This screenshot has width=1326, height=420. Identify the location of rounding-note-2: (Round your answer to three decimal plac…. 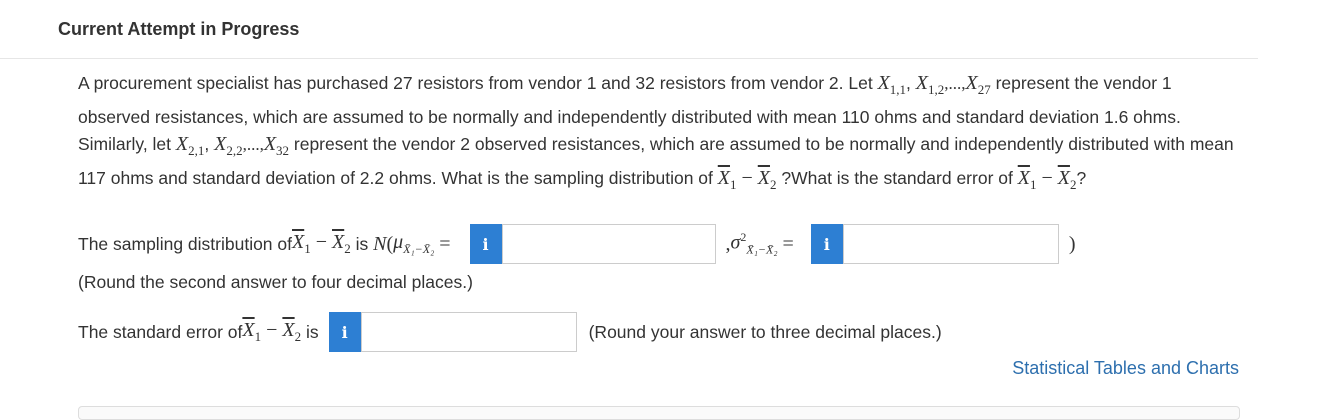
(765, 331).